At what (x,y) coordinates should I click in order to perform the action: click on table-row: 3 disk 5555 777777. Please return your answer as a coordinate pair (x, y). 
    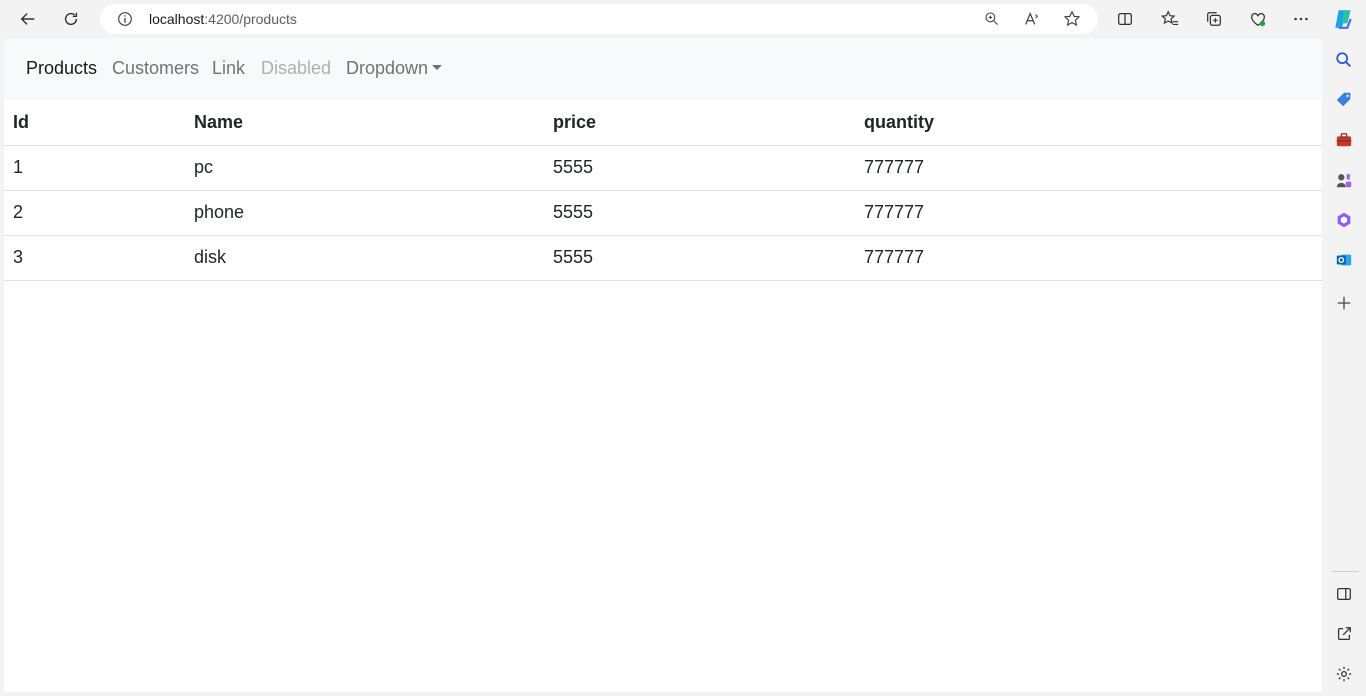
    Looking at the image, I should click on (663, 258).